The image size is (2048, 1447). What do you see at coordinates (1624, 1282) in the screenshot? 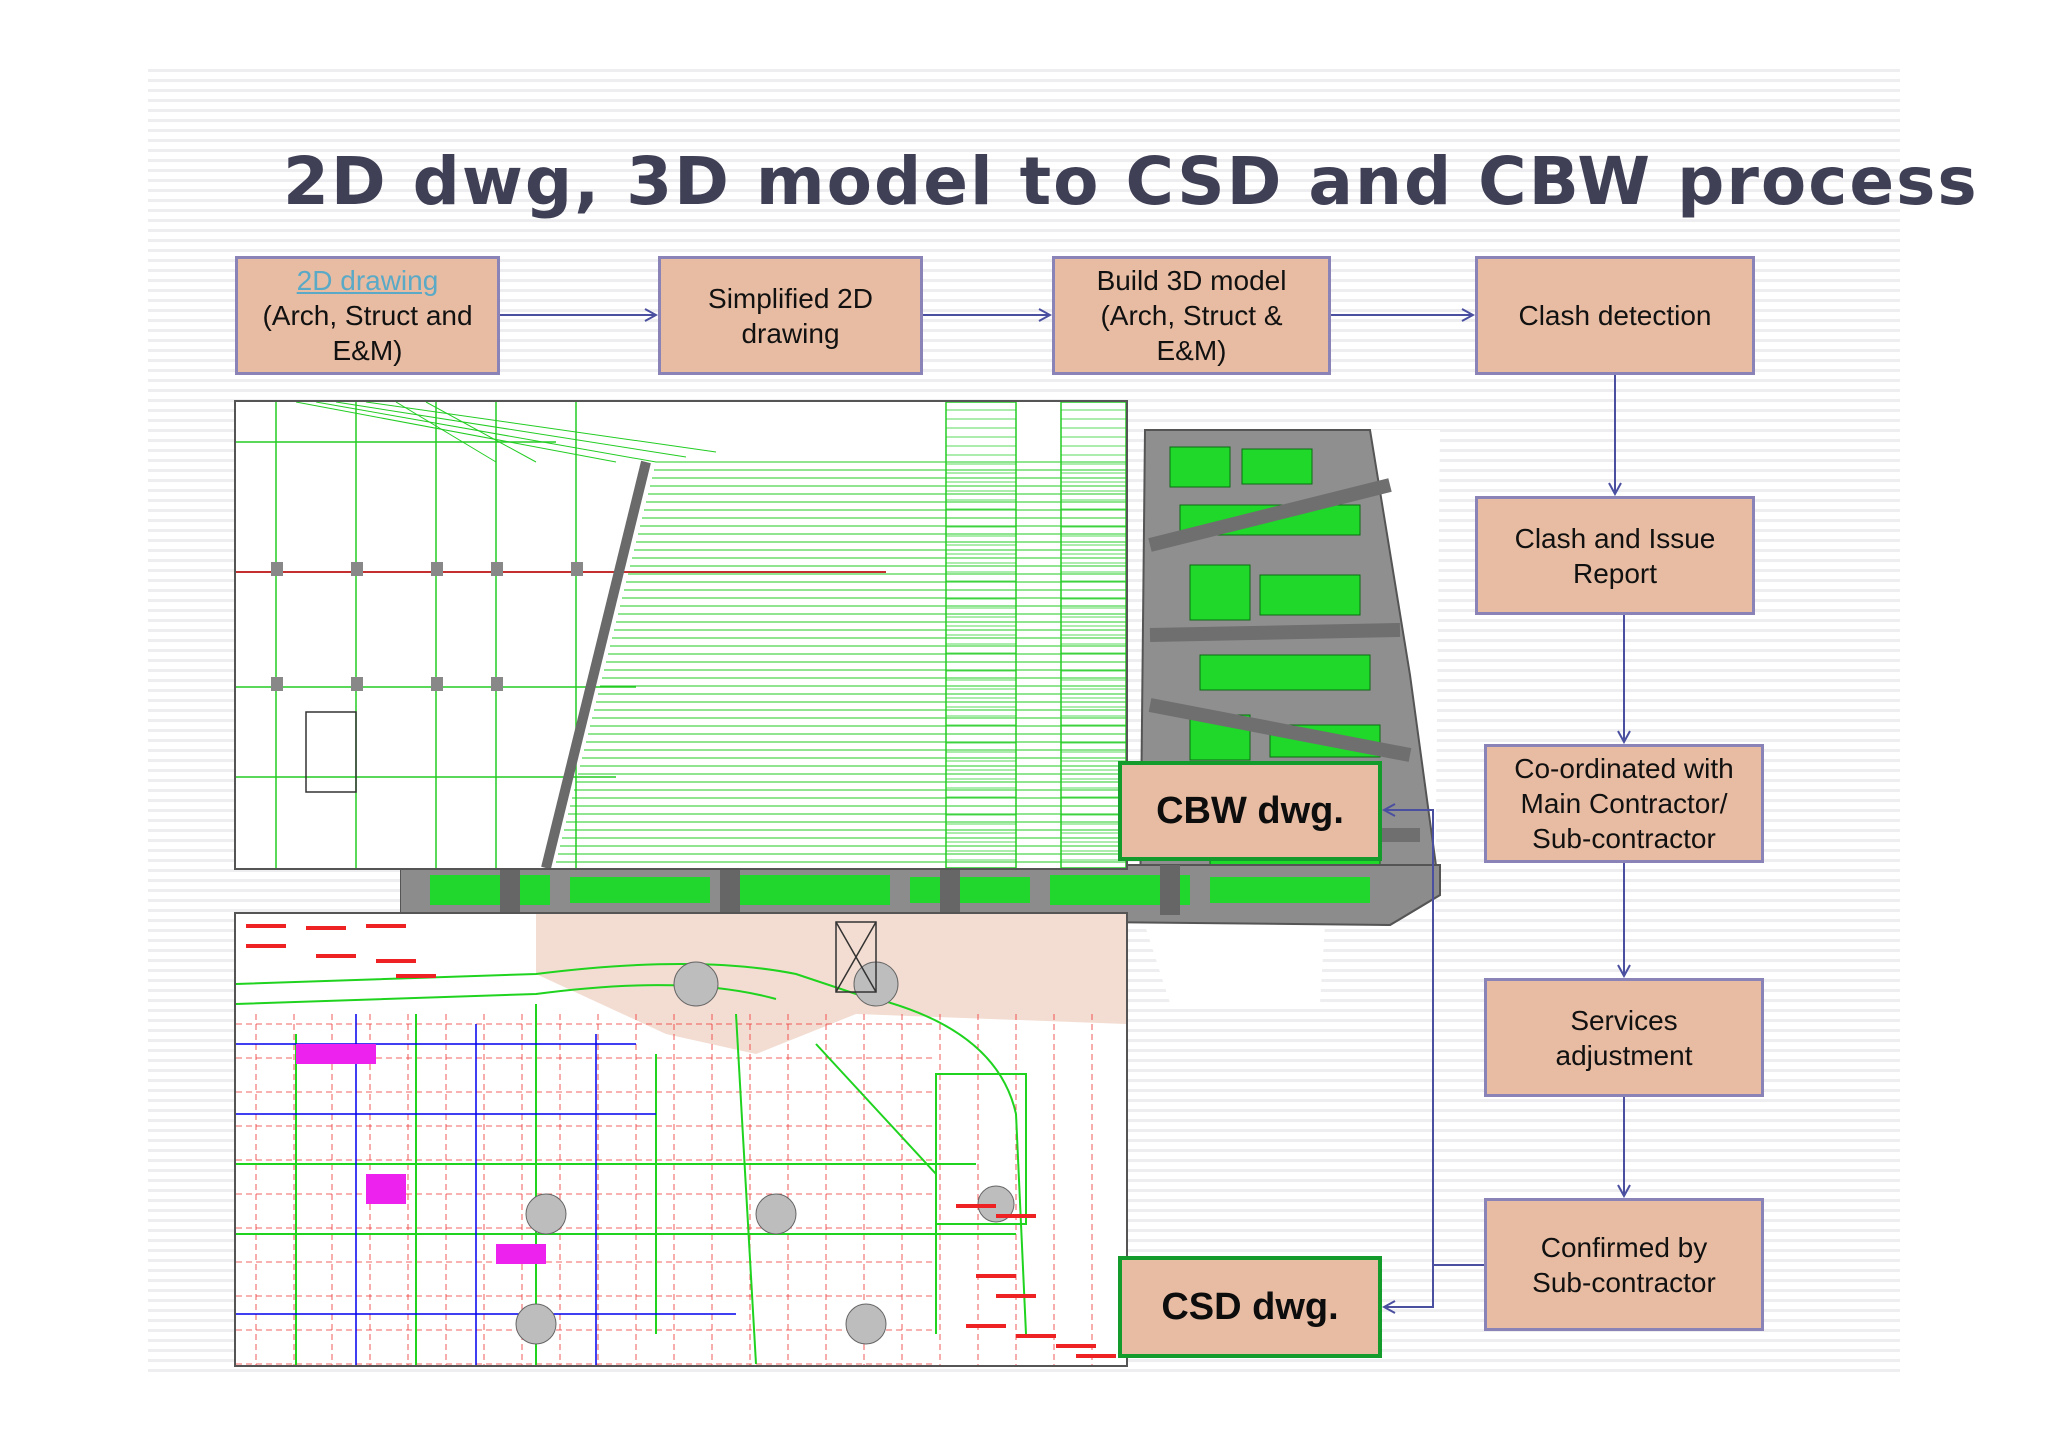
I see `step-confirmed-line2: Sub-contractor` at bounding box center [1624, 1282].